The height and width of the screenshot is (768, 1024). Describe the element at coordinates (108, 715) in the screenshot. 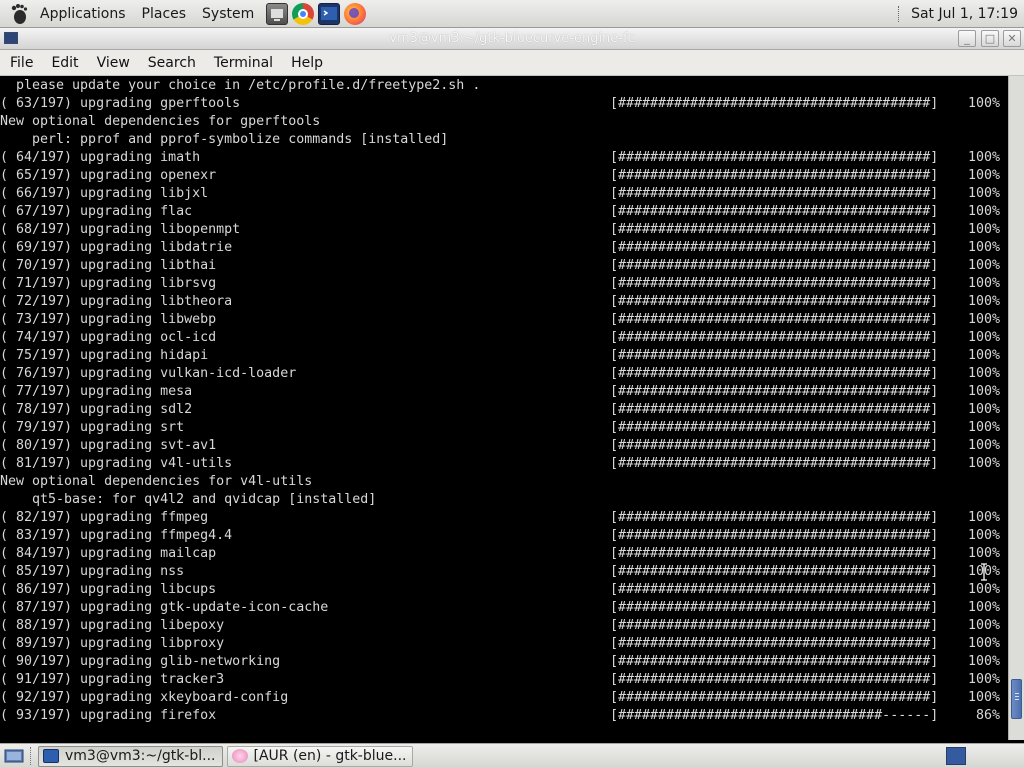

I see `terminal-line: ( 93/197) upgrading firefox` at that location.